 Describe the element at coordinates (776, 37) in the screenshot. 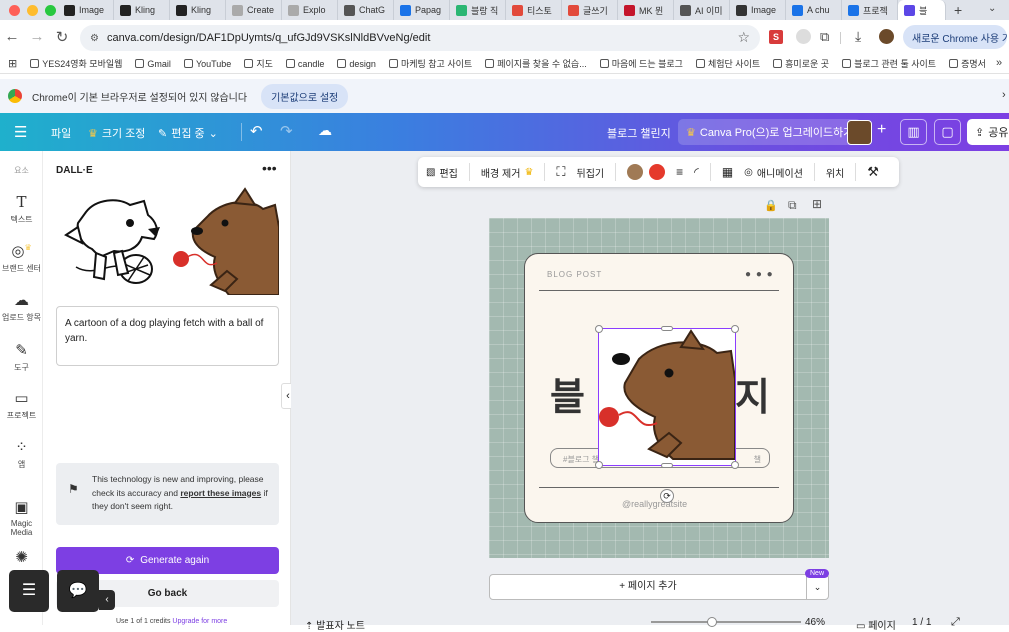

I see `extension-s-icon: S` at that location.